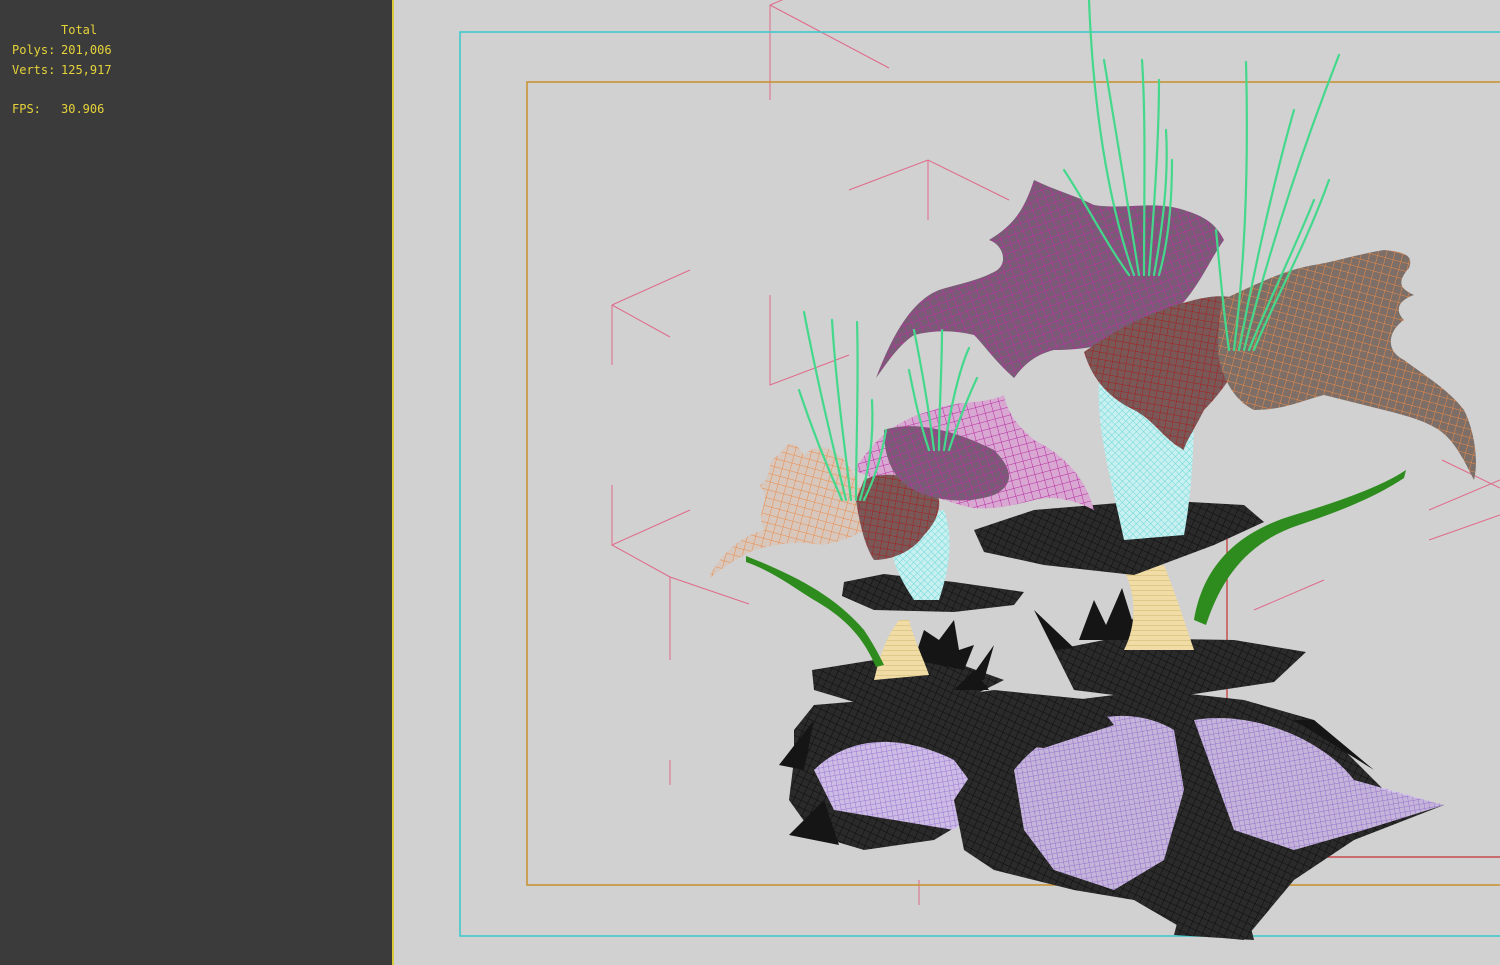 The width and height of the screenshot is (1500, 965). I want to click on right-stem, so click(1159, 607).